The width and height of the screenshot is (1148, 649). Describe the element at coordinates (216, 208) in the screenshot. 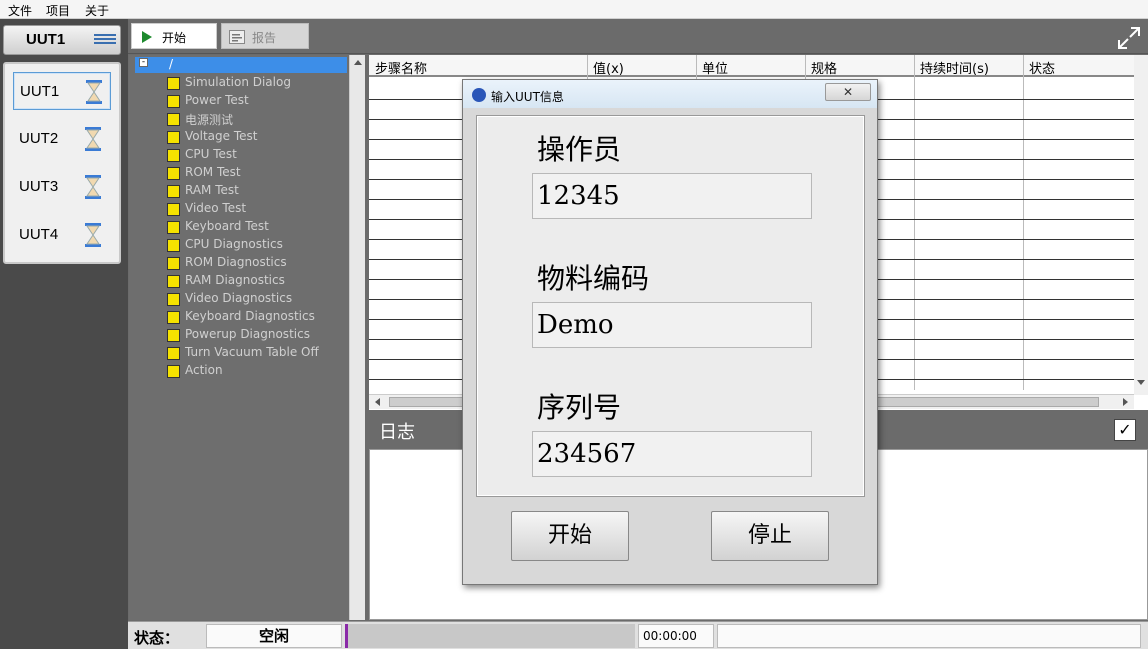

I see `tree-item-label: Video Test` at that location.